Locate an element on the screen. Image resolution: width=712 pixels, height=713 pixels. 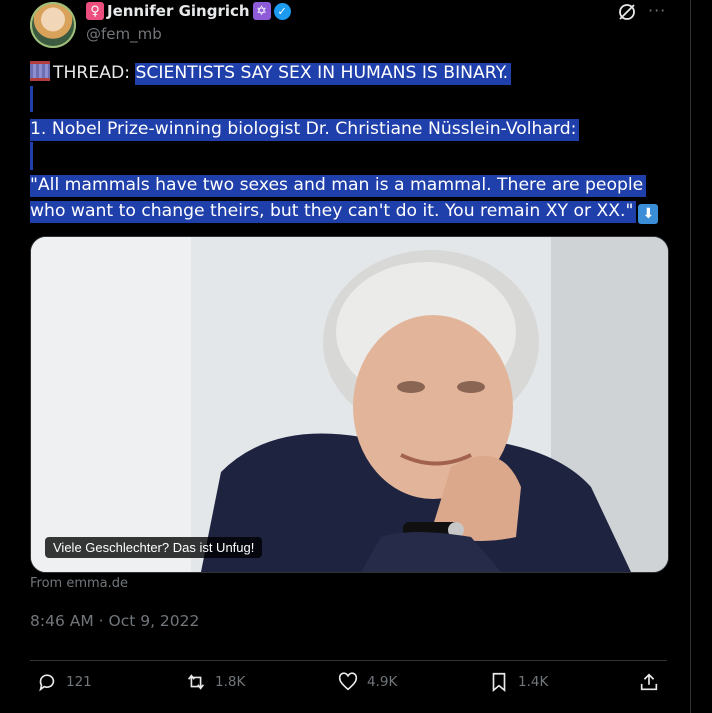
like-icon is located at coordinates (348, 681).